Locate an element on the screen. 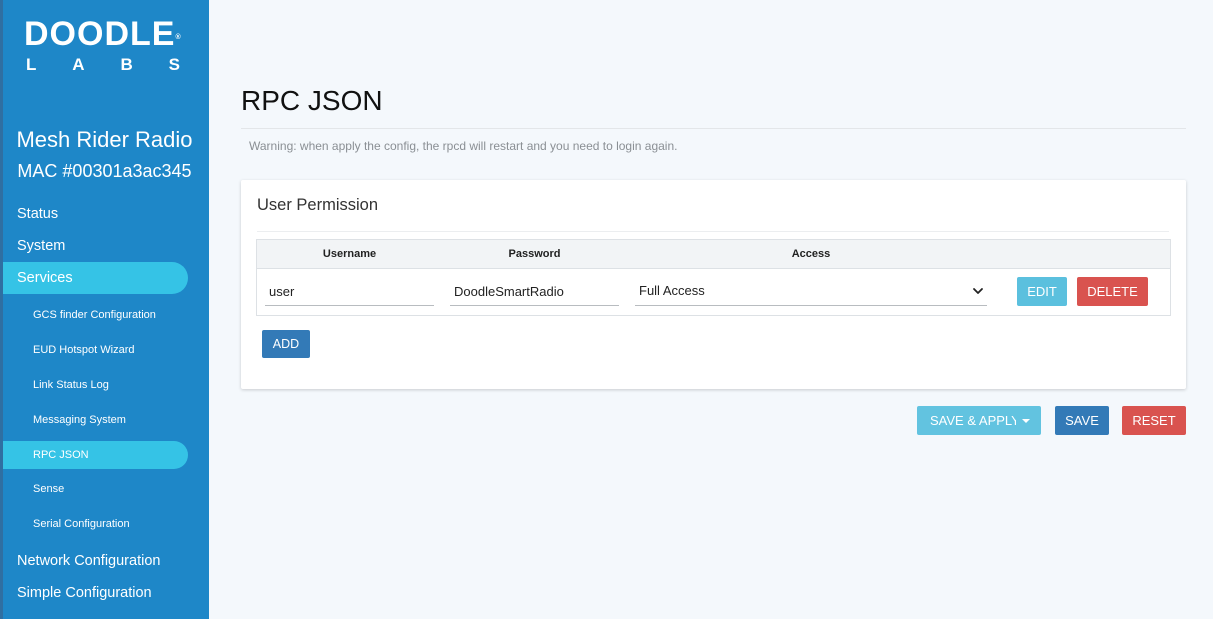  sidebar-subitem-link-status-log: Link Status Log is located at coordinates (56, 385).